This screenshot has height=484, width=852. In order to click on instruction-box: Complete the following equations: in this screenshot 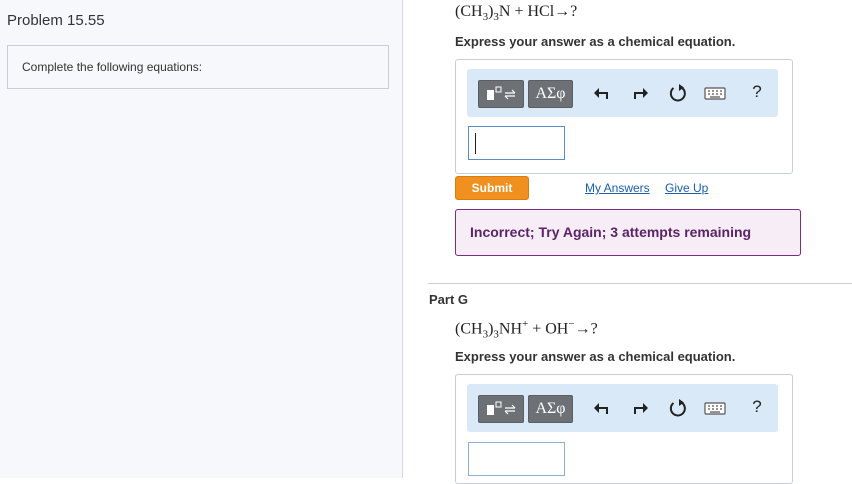, I will do `click(198, 67)`.